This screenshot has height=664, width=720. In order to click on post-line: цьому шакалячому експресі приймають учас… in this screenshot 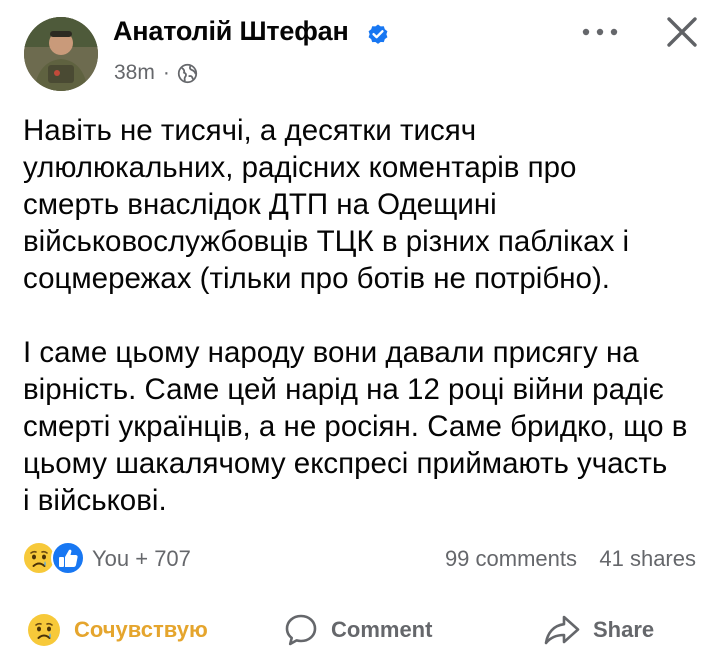, I will do `click(345, 463)`.